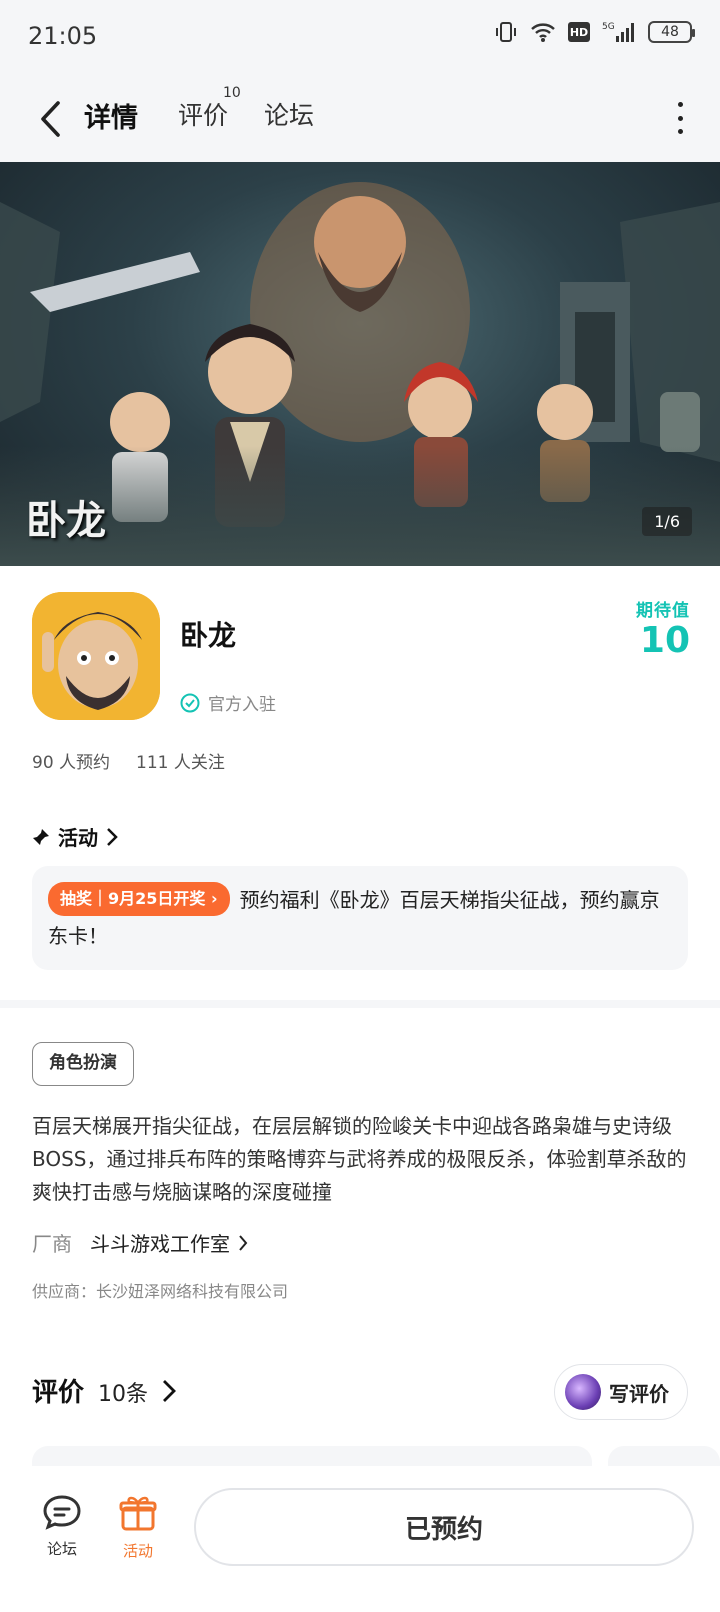  What do you see at coordinates (594, 32) in the screenshot?
I see `status-icons: HD 5G 48` at bounding box center [594, 32].